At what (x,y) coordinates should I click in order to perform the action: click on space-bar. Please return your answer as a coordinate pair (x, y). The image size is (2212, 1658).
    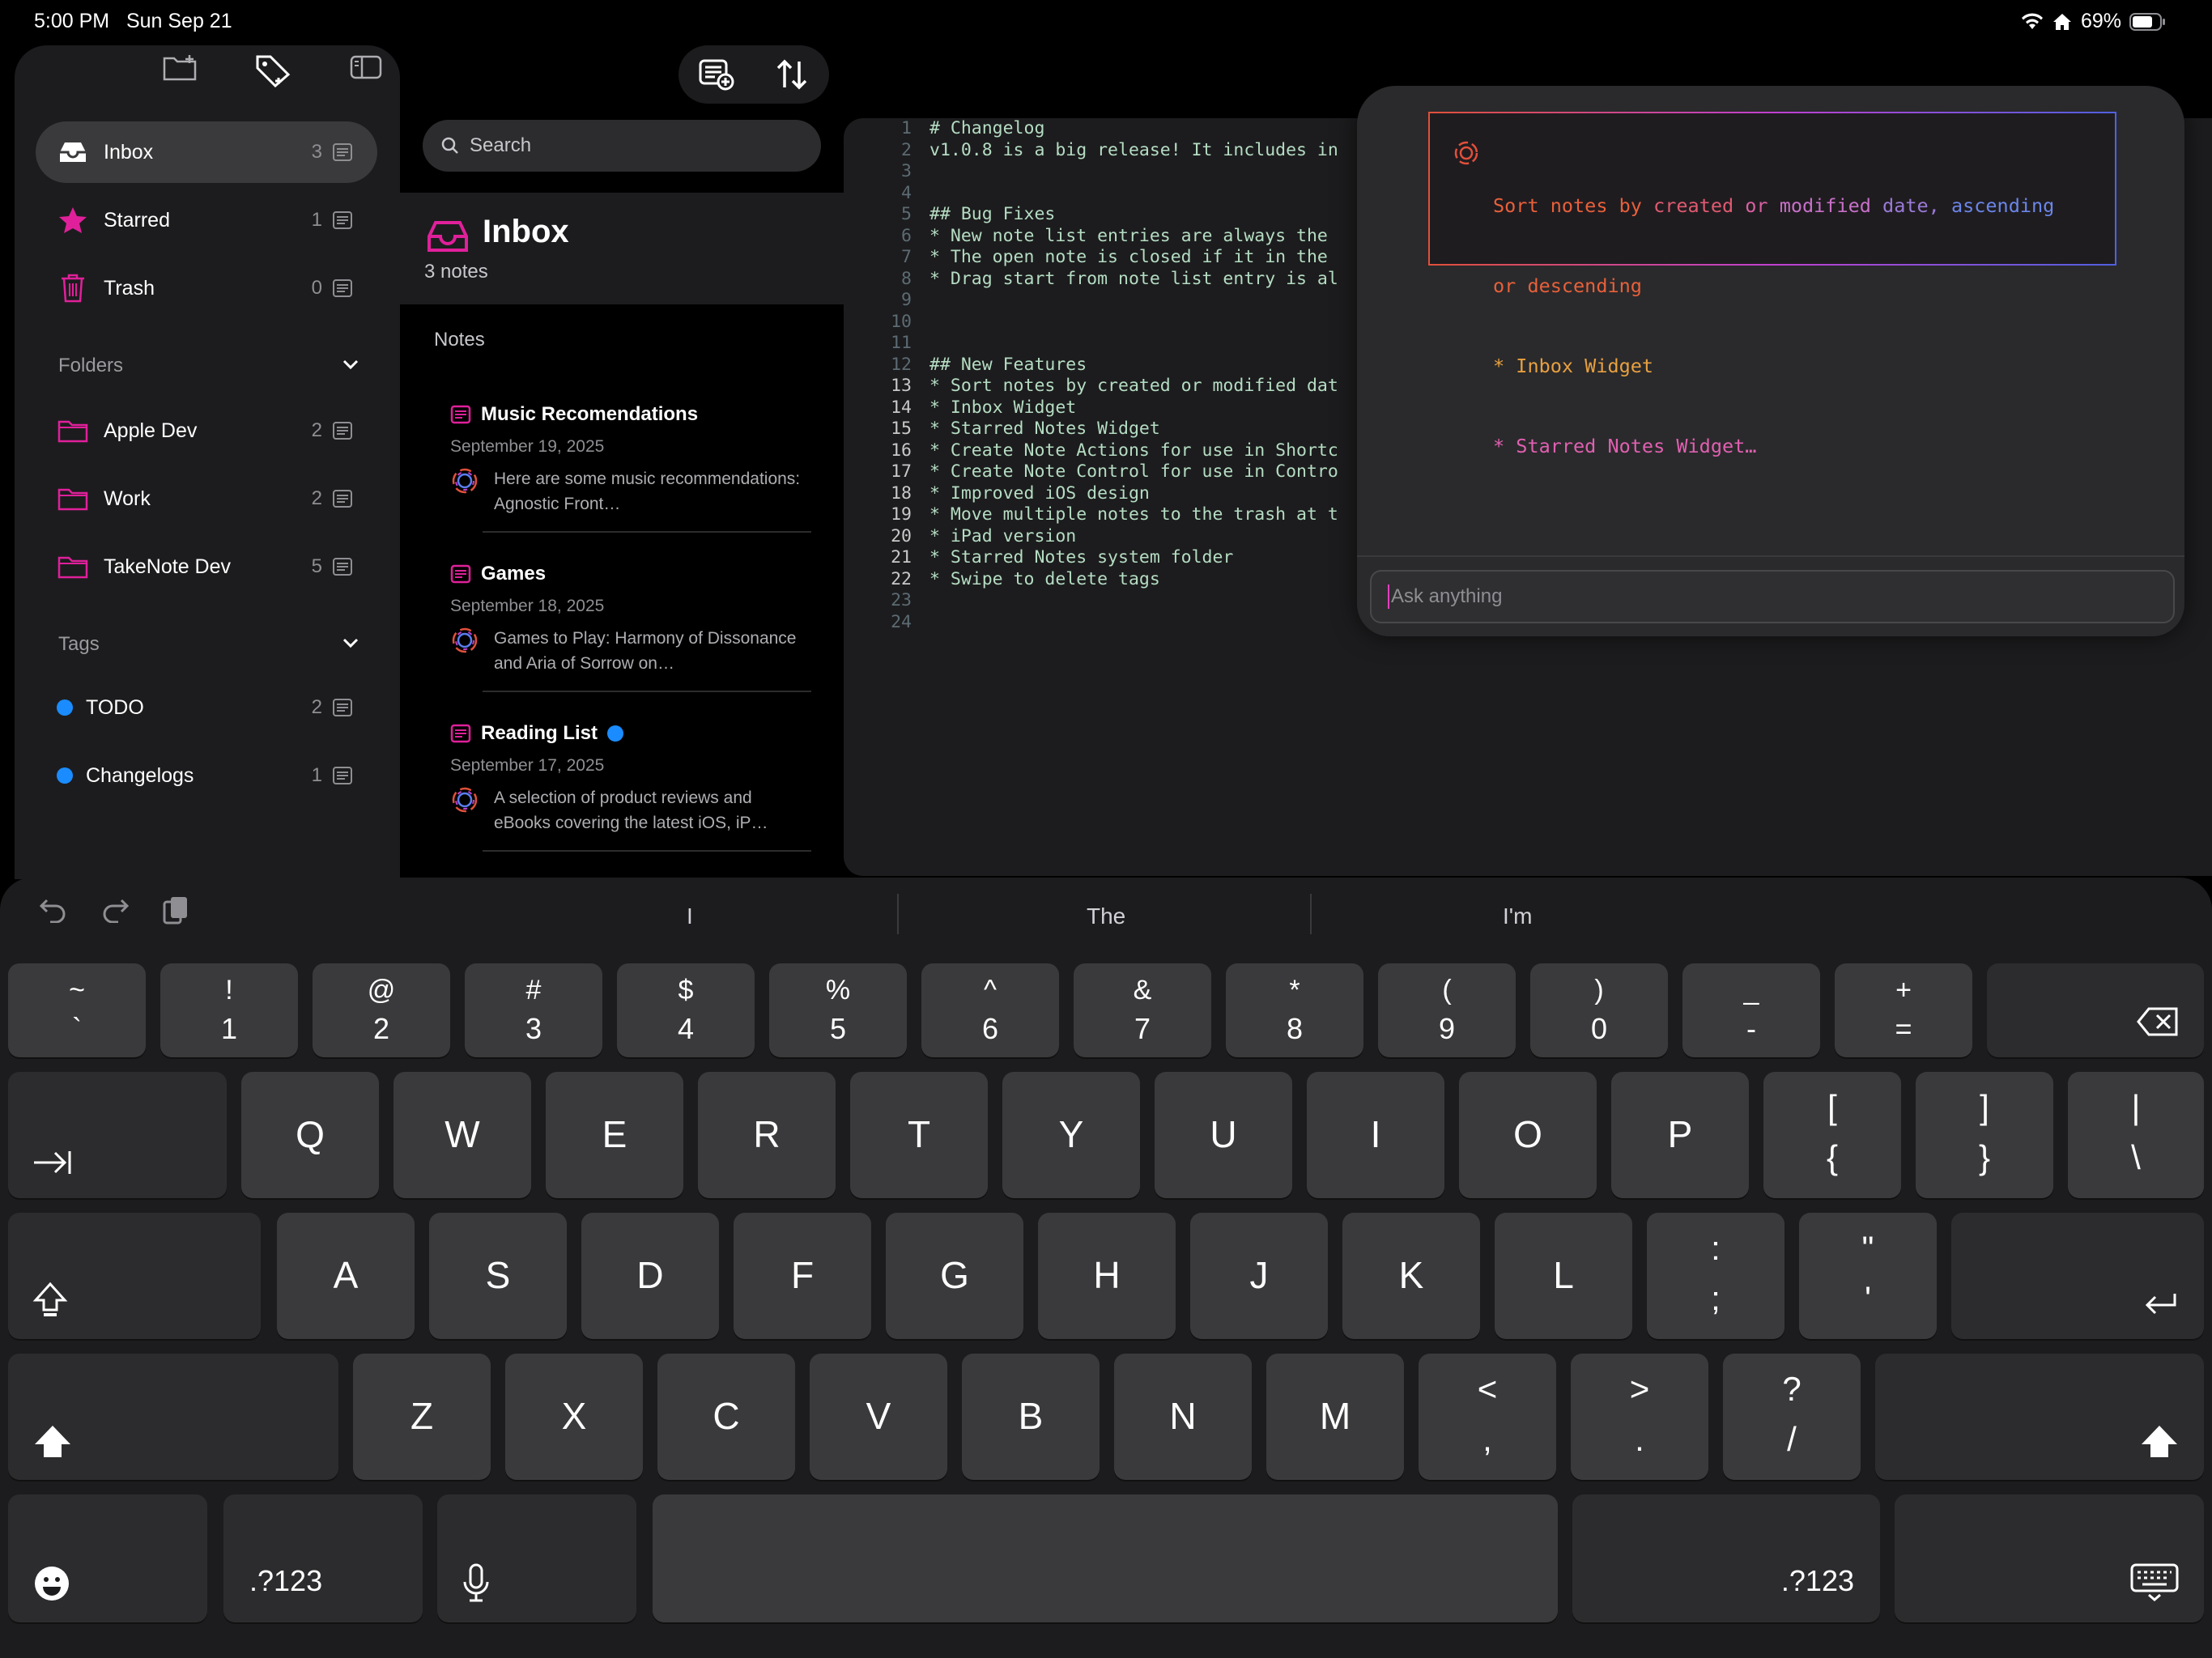
    Looking at the image, I should click on (1105, 1558).